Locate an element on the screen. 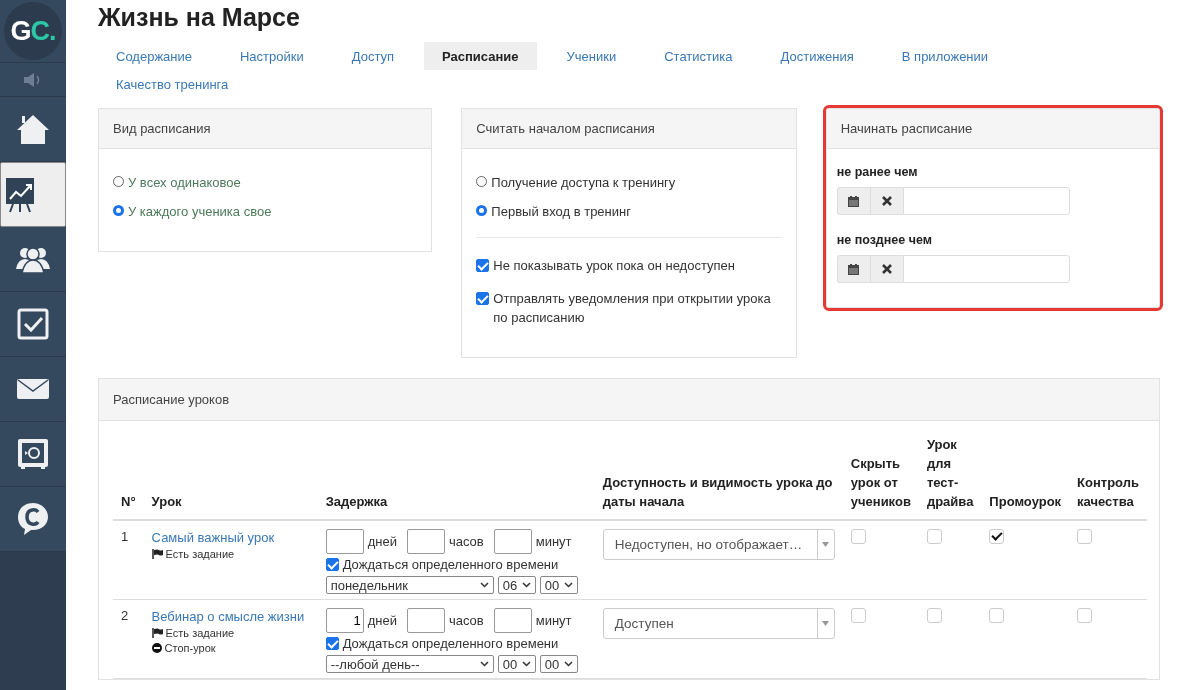  users-icon is located at coordinates (33, 259).